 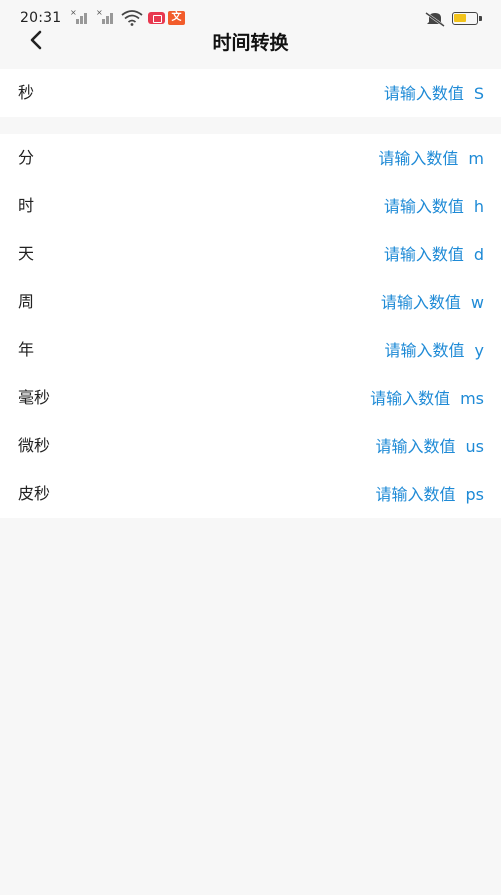 What do you see at coordinates (393, 158) in the screenshot?
I see `value-input-minutes` at bounding box center [393, 158].